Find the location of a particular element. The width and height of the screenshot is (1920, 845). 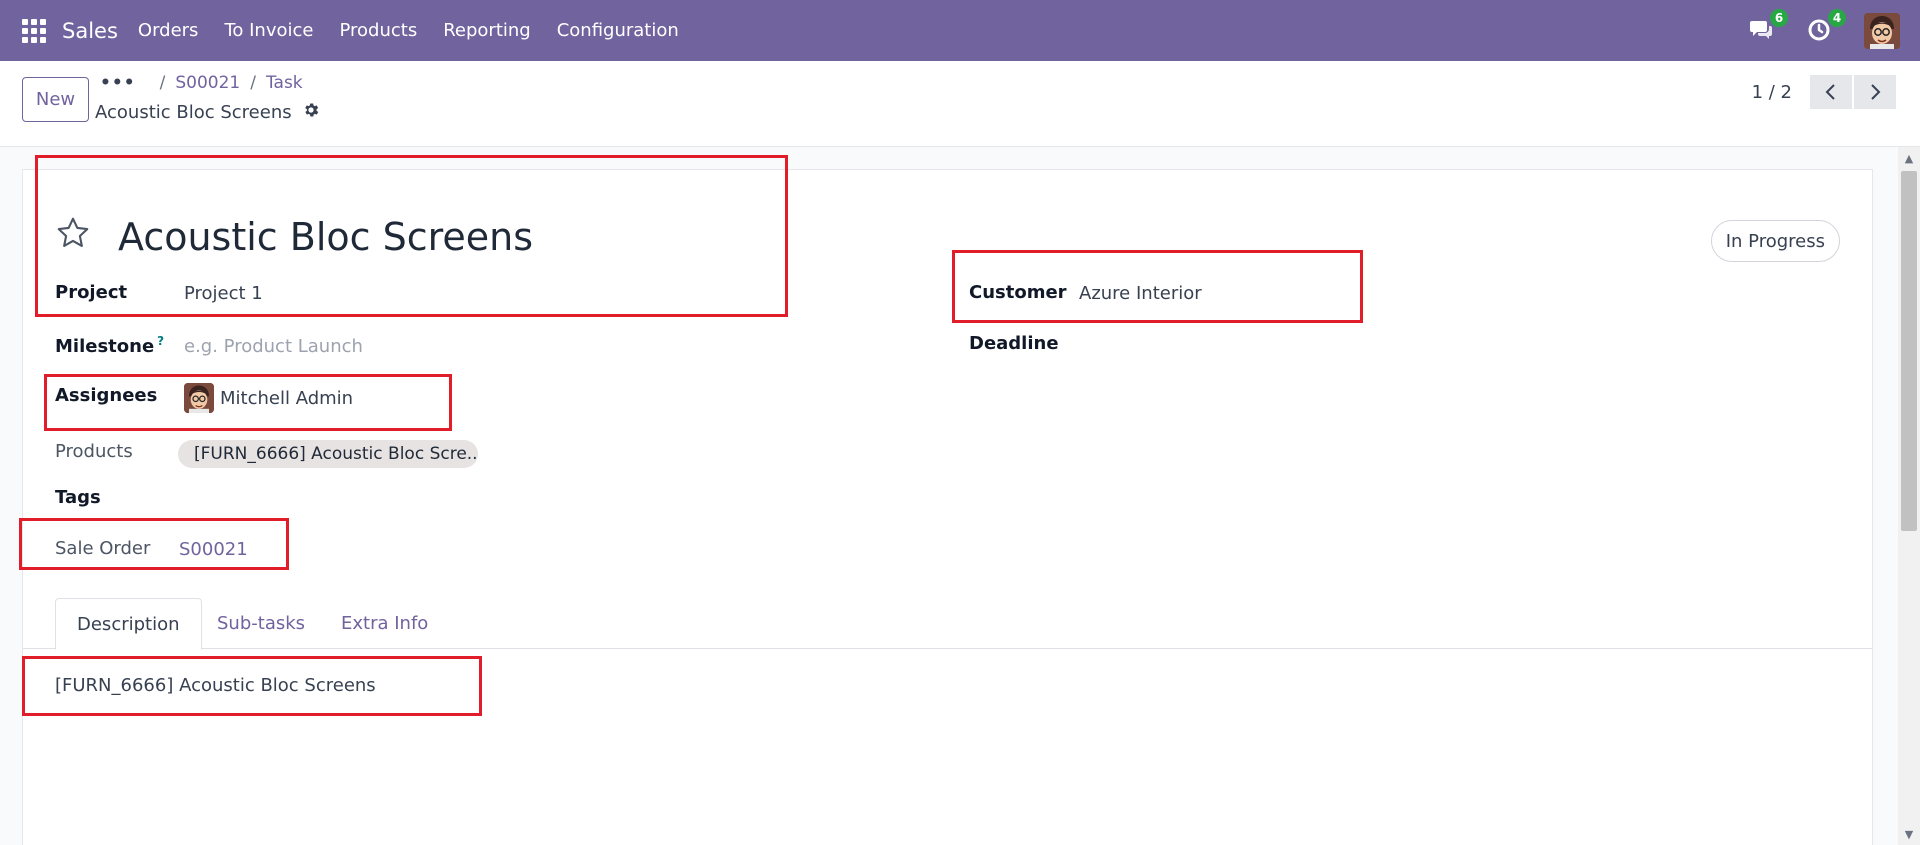

menu-orders: Orders is located at coordinates (168, 30).